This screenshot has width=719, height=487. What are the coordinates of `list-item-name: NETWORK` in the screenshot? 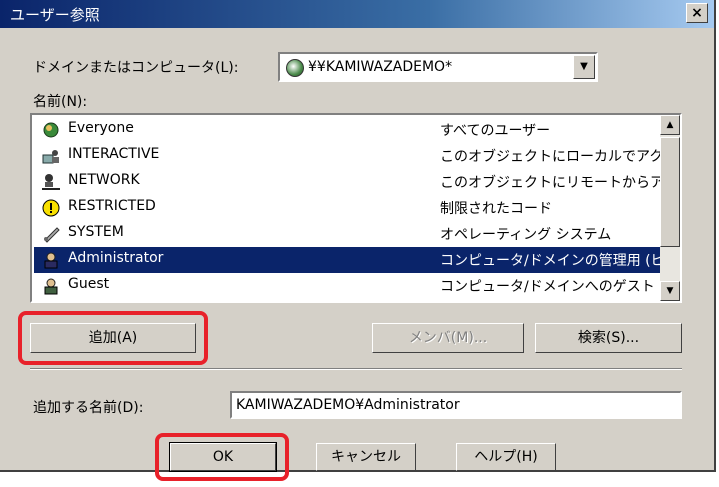 It's located at (104, 180).